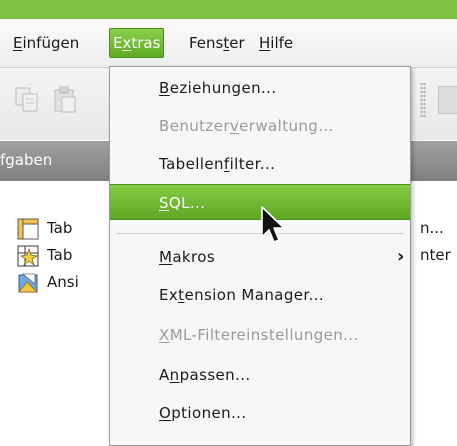  I want to click on task-description-cutoff: nter, so click(435, 255).